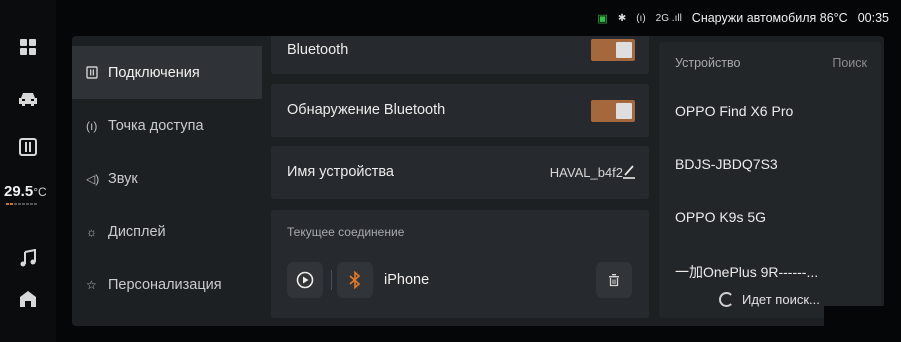 This screenshot has width=901, height=342. Describe the element at coordinates (873, 18) in the screenshot. I see `clock: 00:35` at that location.